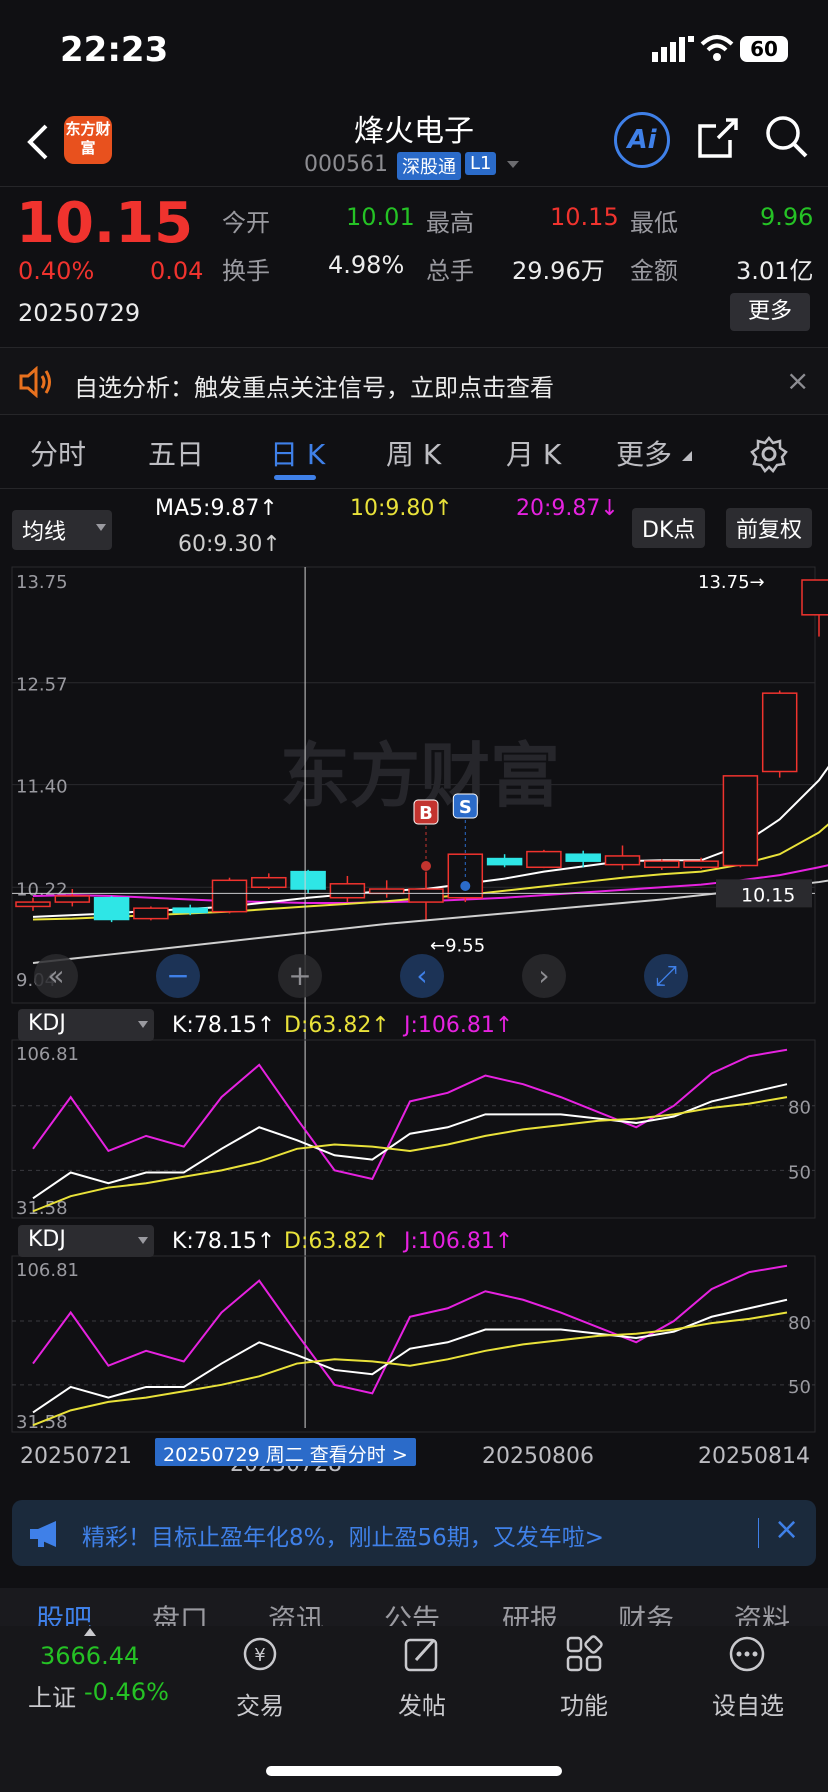 Image resolution: width=828 pixels, height=1792 pixels. I want to click on banner-divider, so click(758, 1533).